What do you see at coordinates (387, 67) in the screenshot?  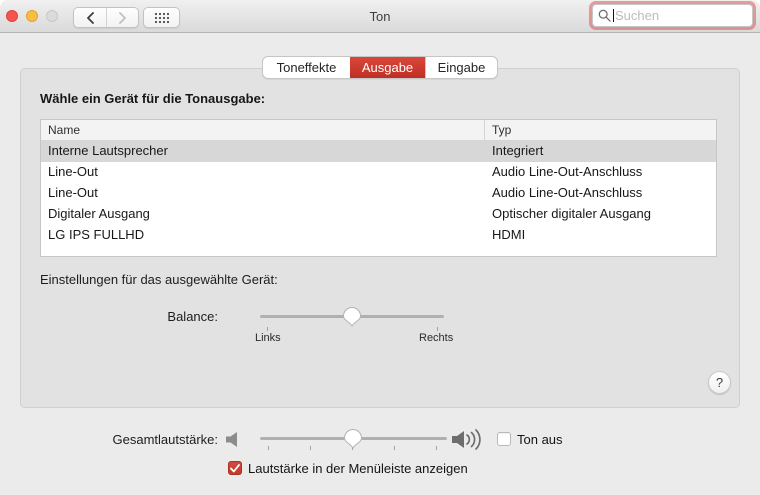 I see `tab-ausgabe: Ausgabe` at bounding box center [387, 67].